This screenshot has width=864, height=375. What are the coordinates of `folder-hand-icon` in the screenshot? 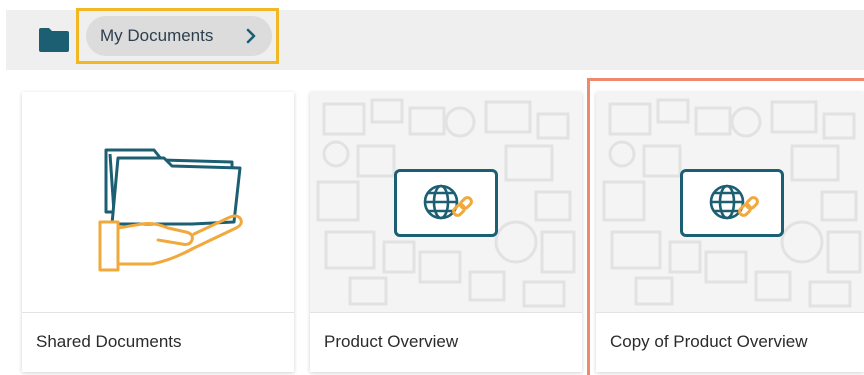 It's located at (170, 210).